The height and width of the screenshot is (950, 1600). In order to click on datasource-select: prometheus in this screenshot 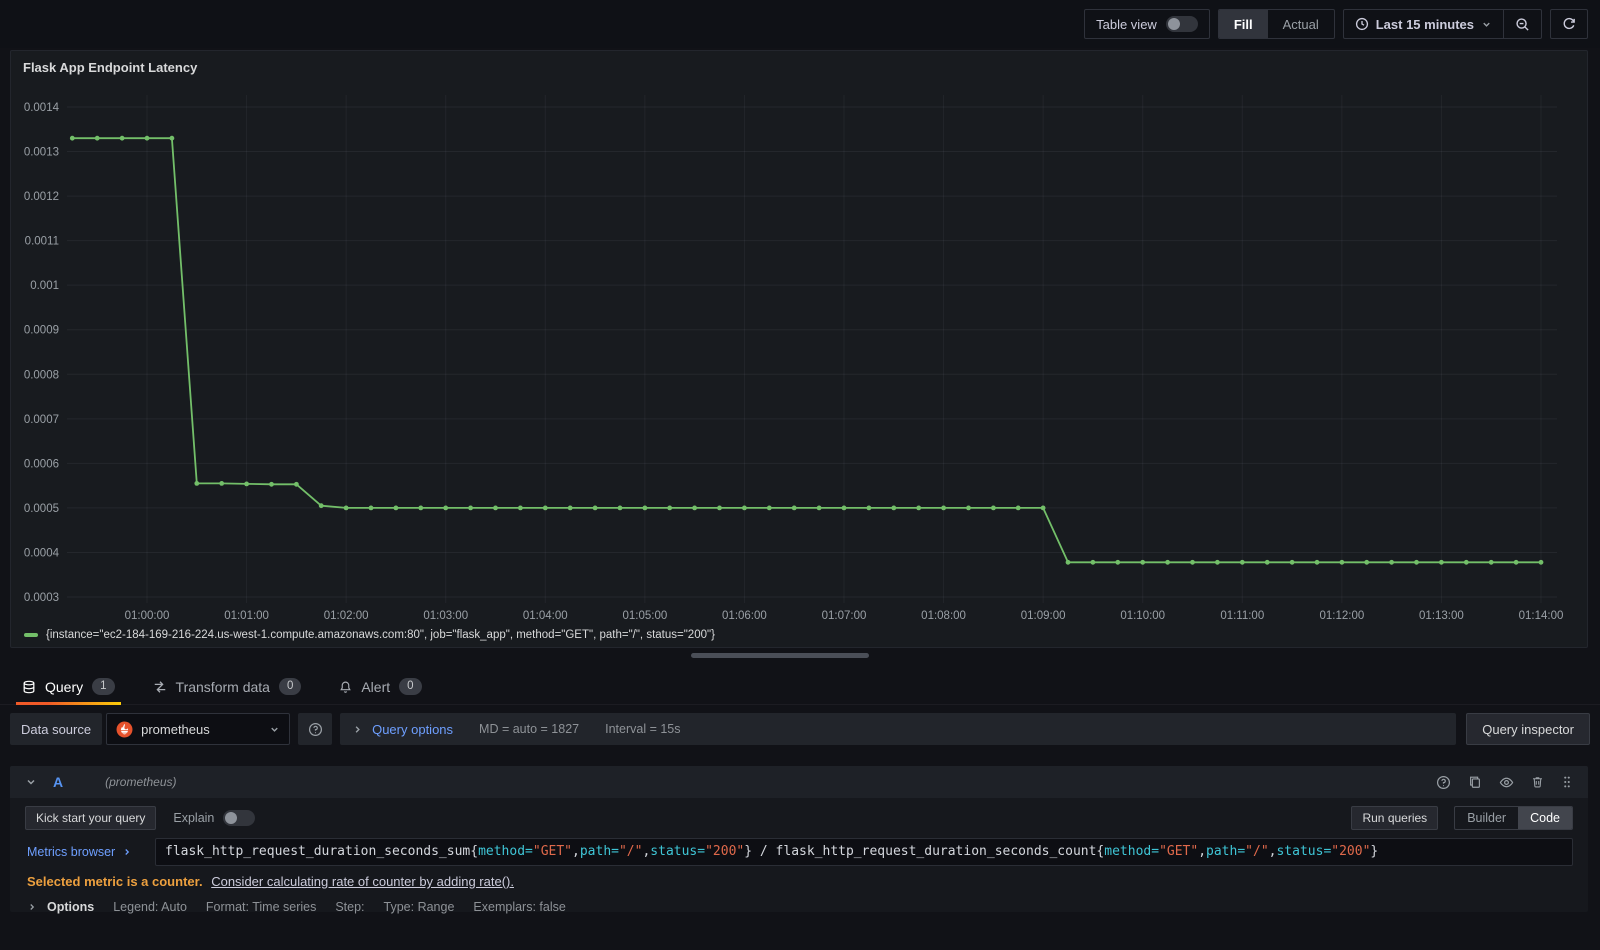, I will do `click(198, 729)`.